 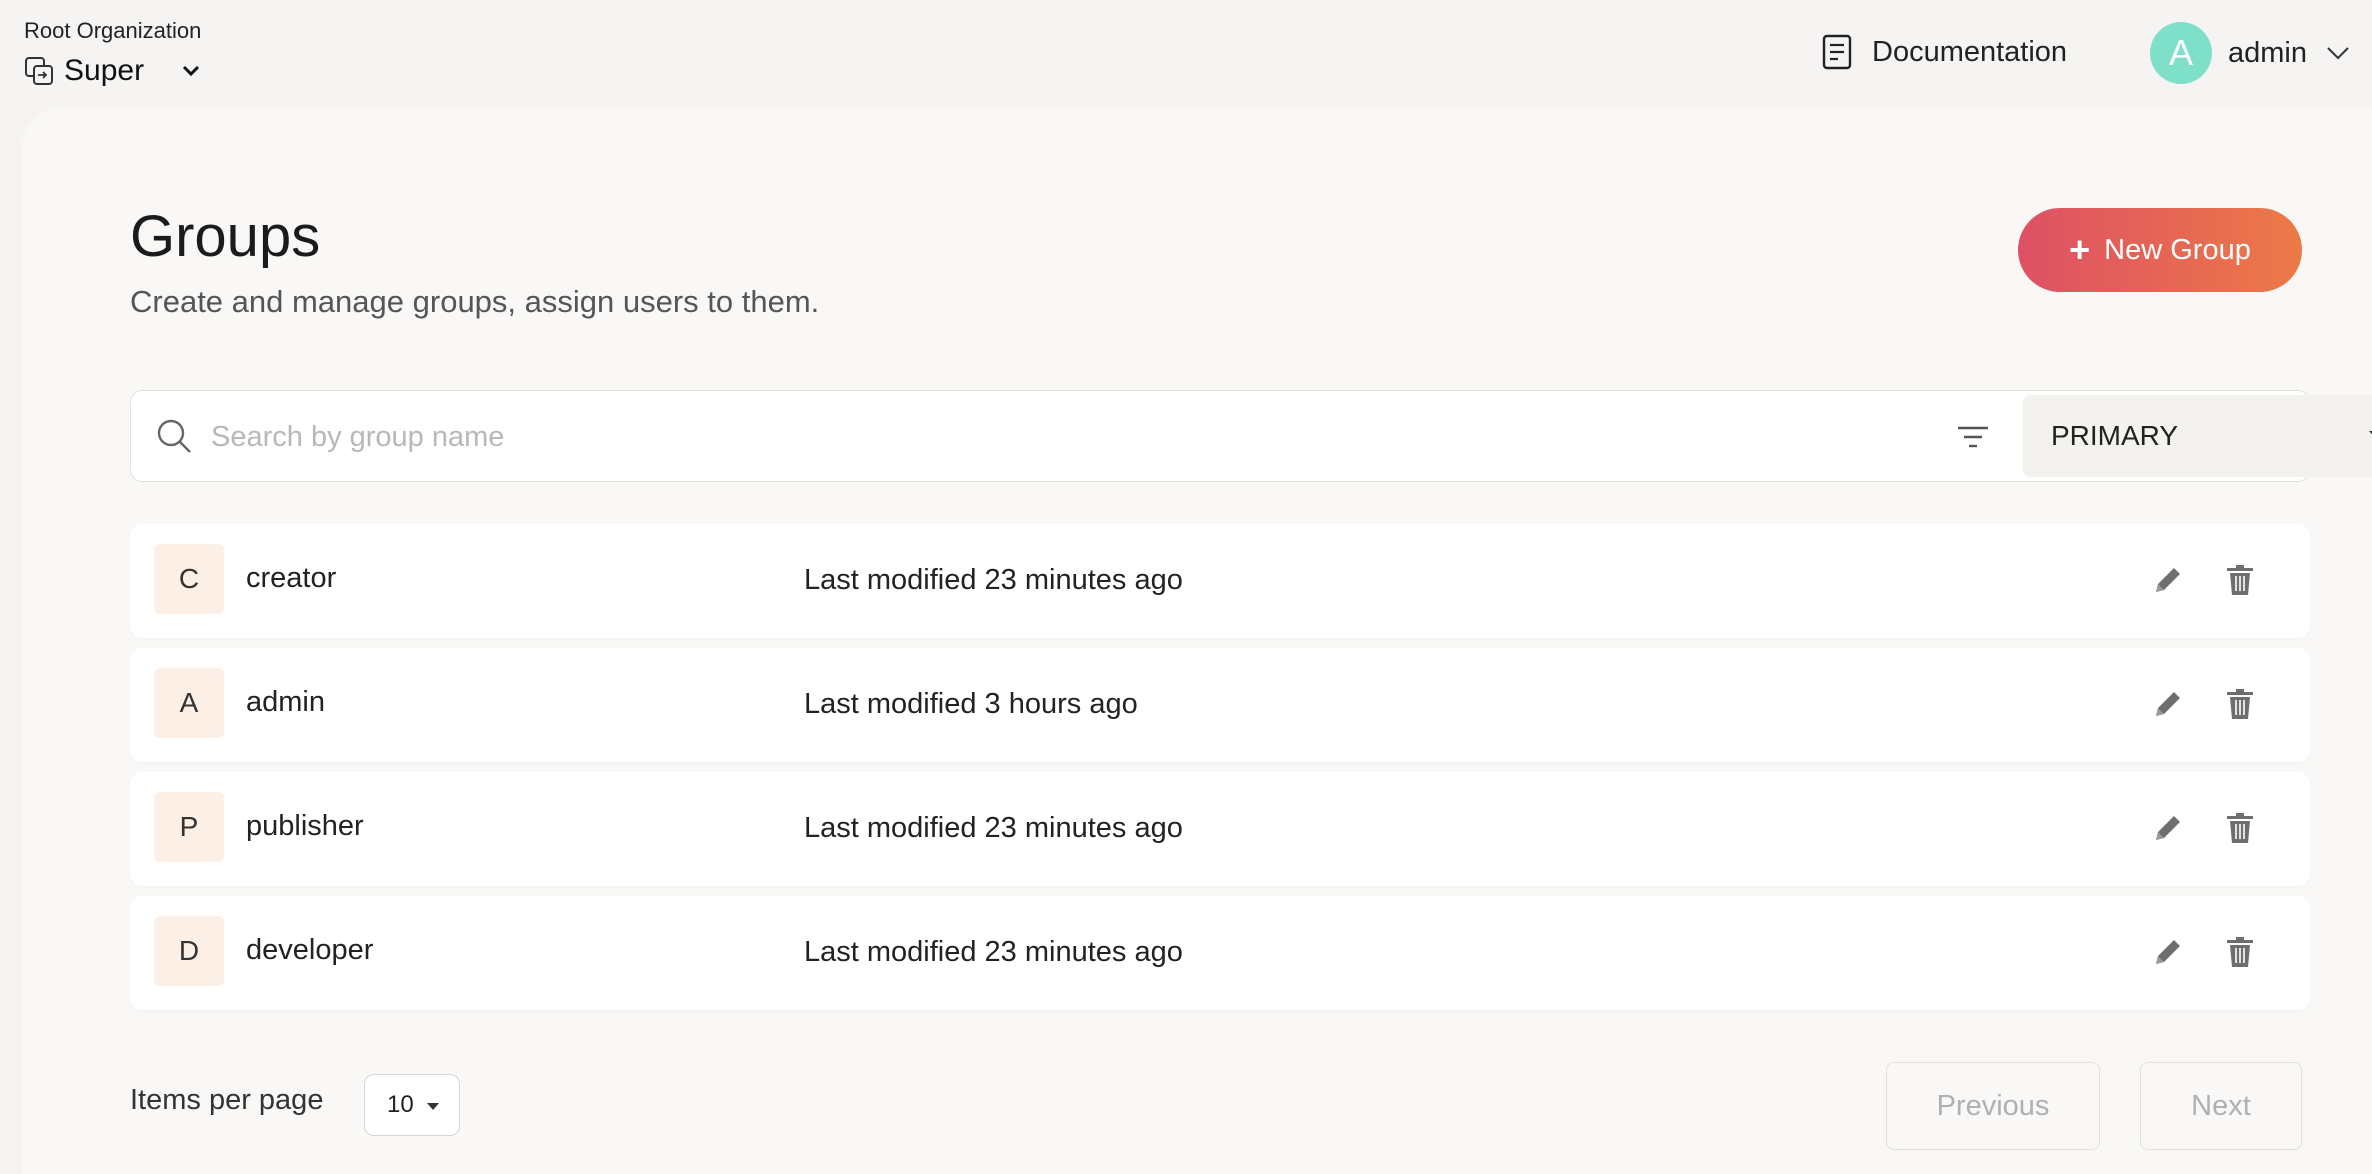 I want to click on org-name: Super, so click(x=104, y=70).